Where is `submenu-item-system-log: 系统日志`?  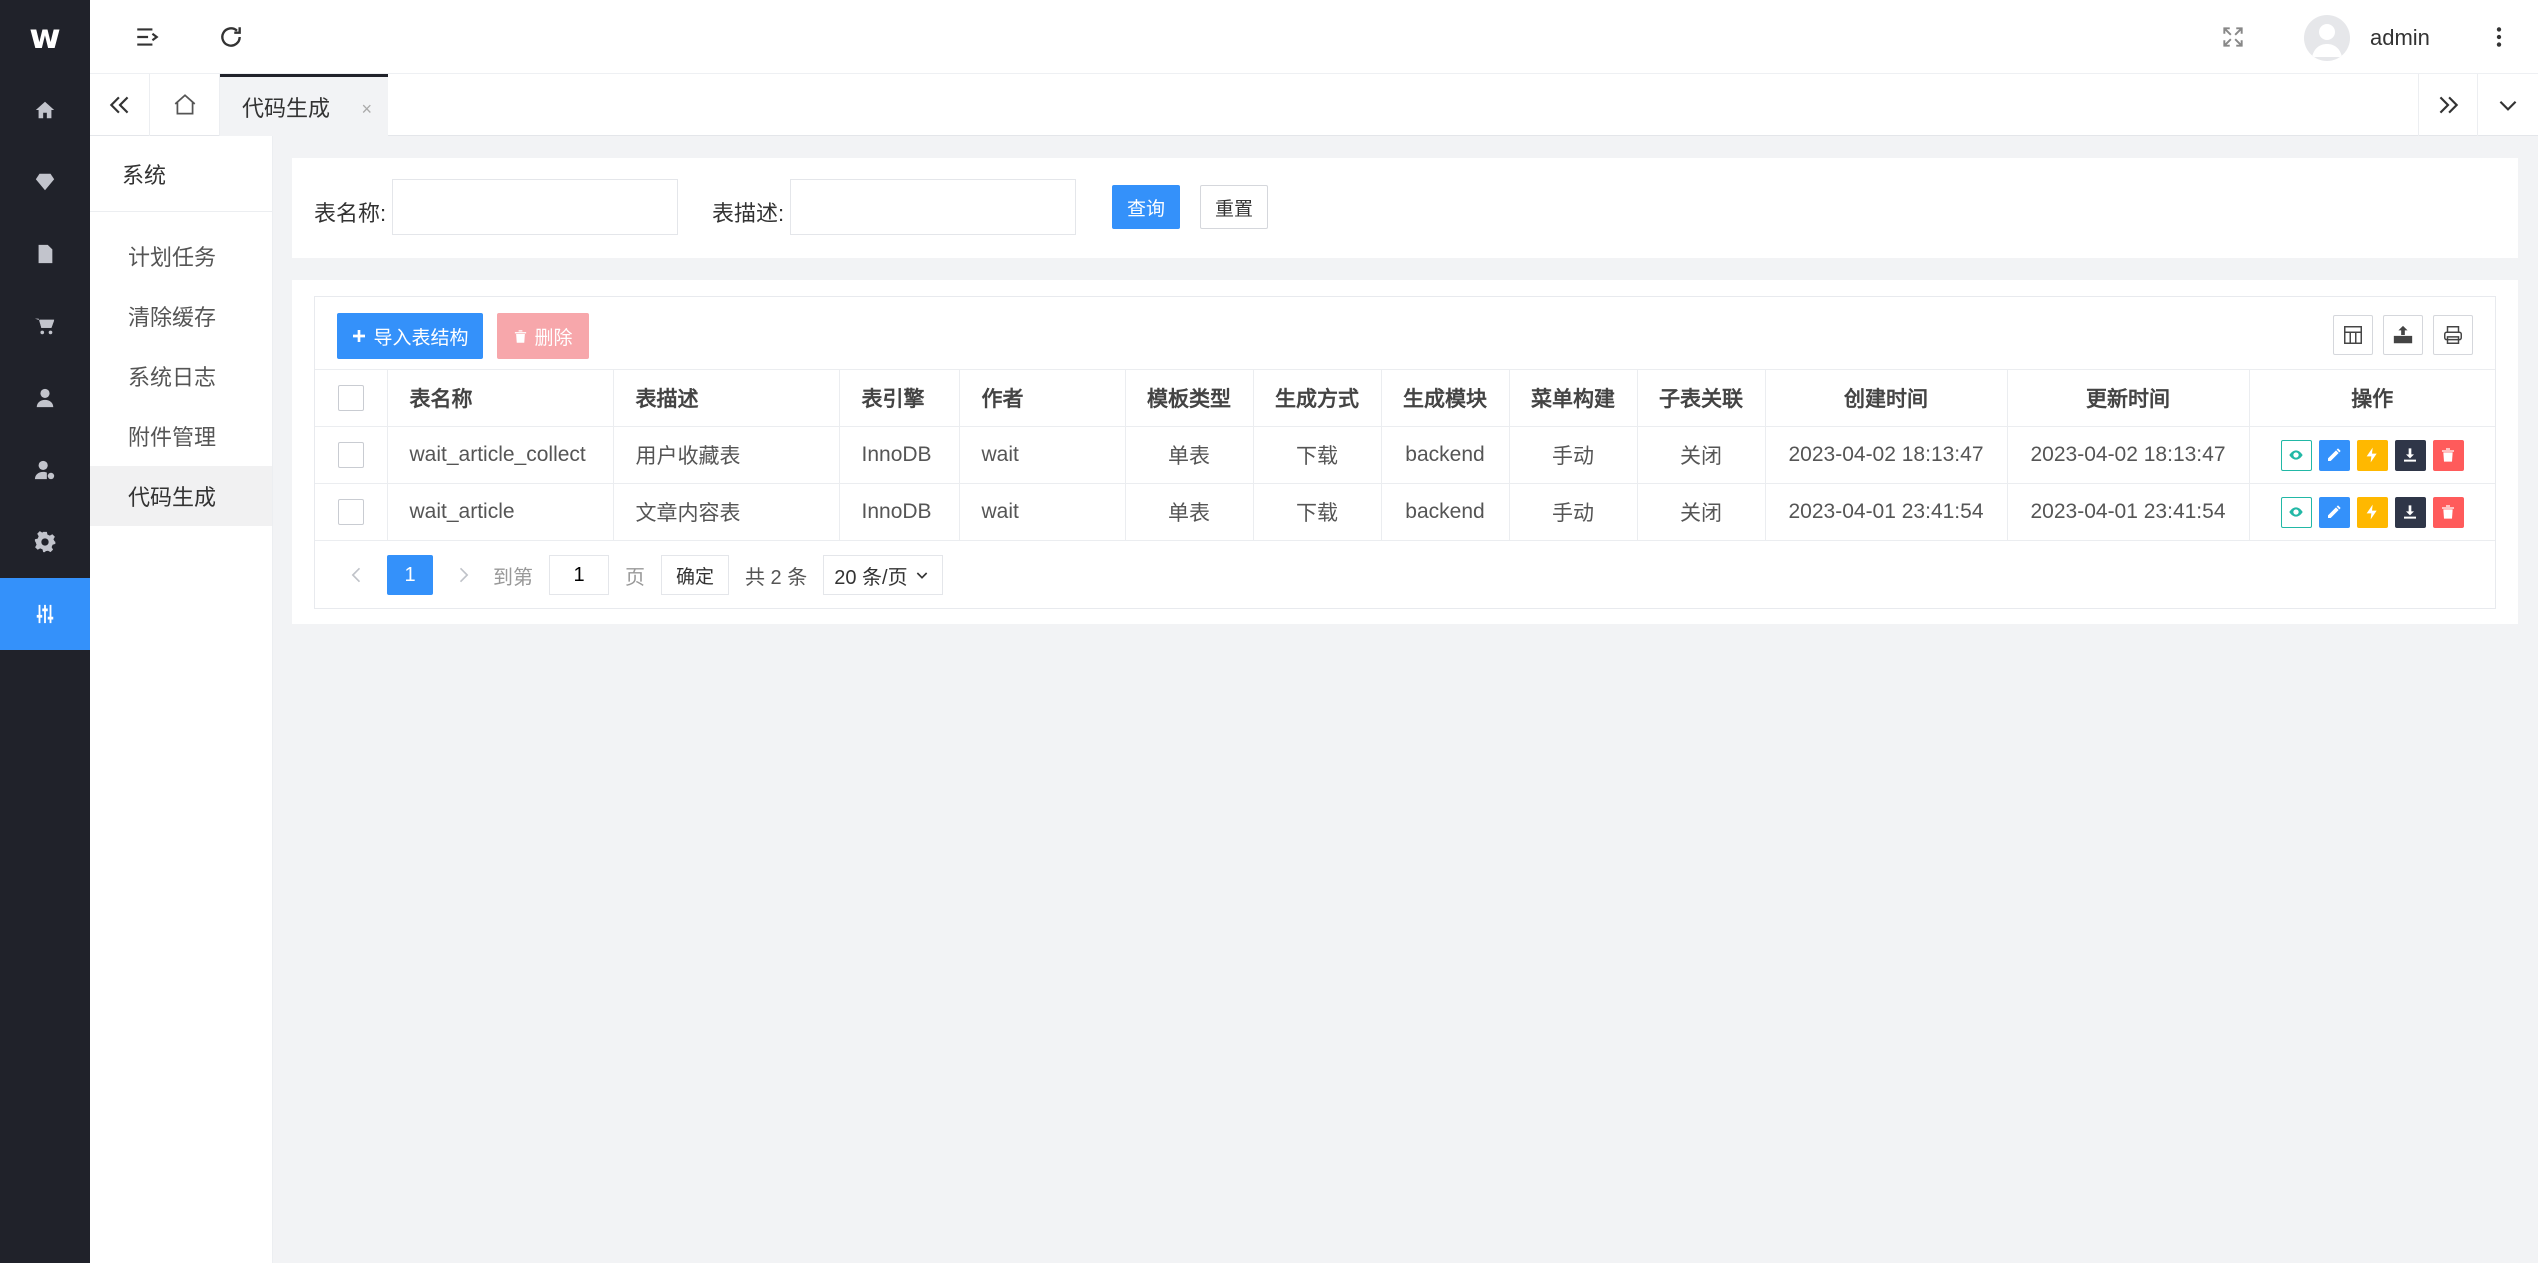 submenu-item-system-log: 系统日志 is located at coordinates (181, 376).